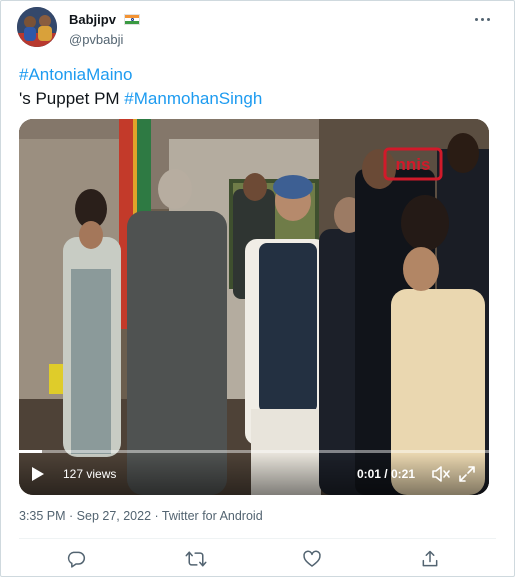 Image resolution: width=515 pixels, height=577 pixels. I want to click on reply-icon, so click(76, 559).